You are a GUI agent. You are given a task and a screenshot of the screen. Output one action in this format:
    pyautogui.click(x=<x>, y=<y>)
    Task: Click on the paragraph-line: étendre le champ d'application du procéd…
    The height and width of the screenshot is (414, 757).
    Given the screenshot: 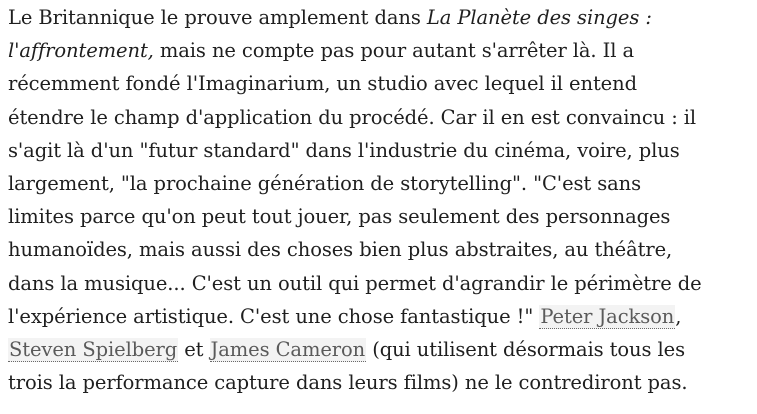 What is the action you would take?
    pyautogui.click(x=352, y=117)
    